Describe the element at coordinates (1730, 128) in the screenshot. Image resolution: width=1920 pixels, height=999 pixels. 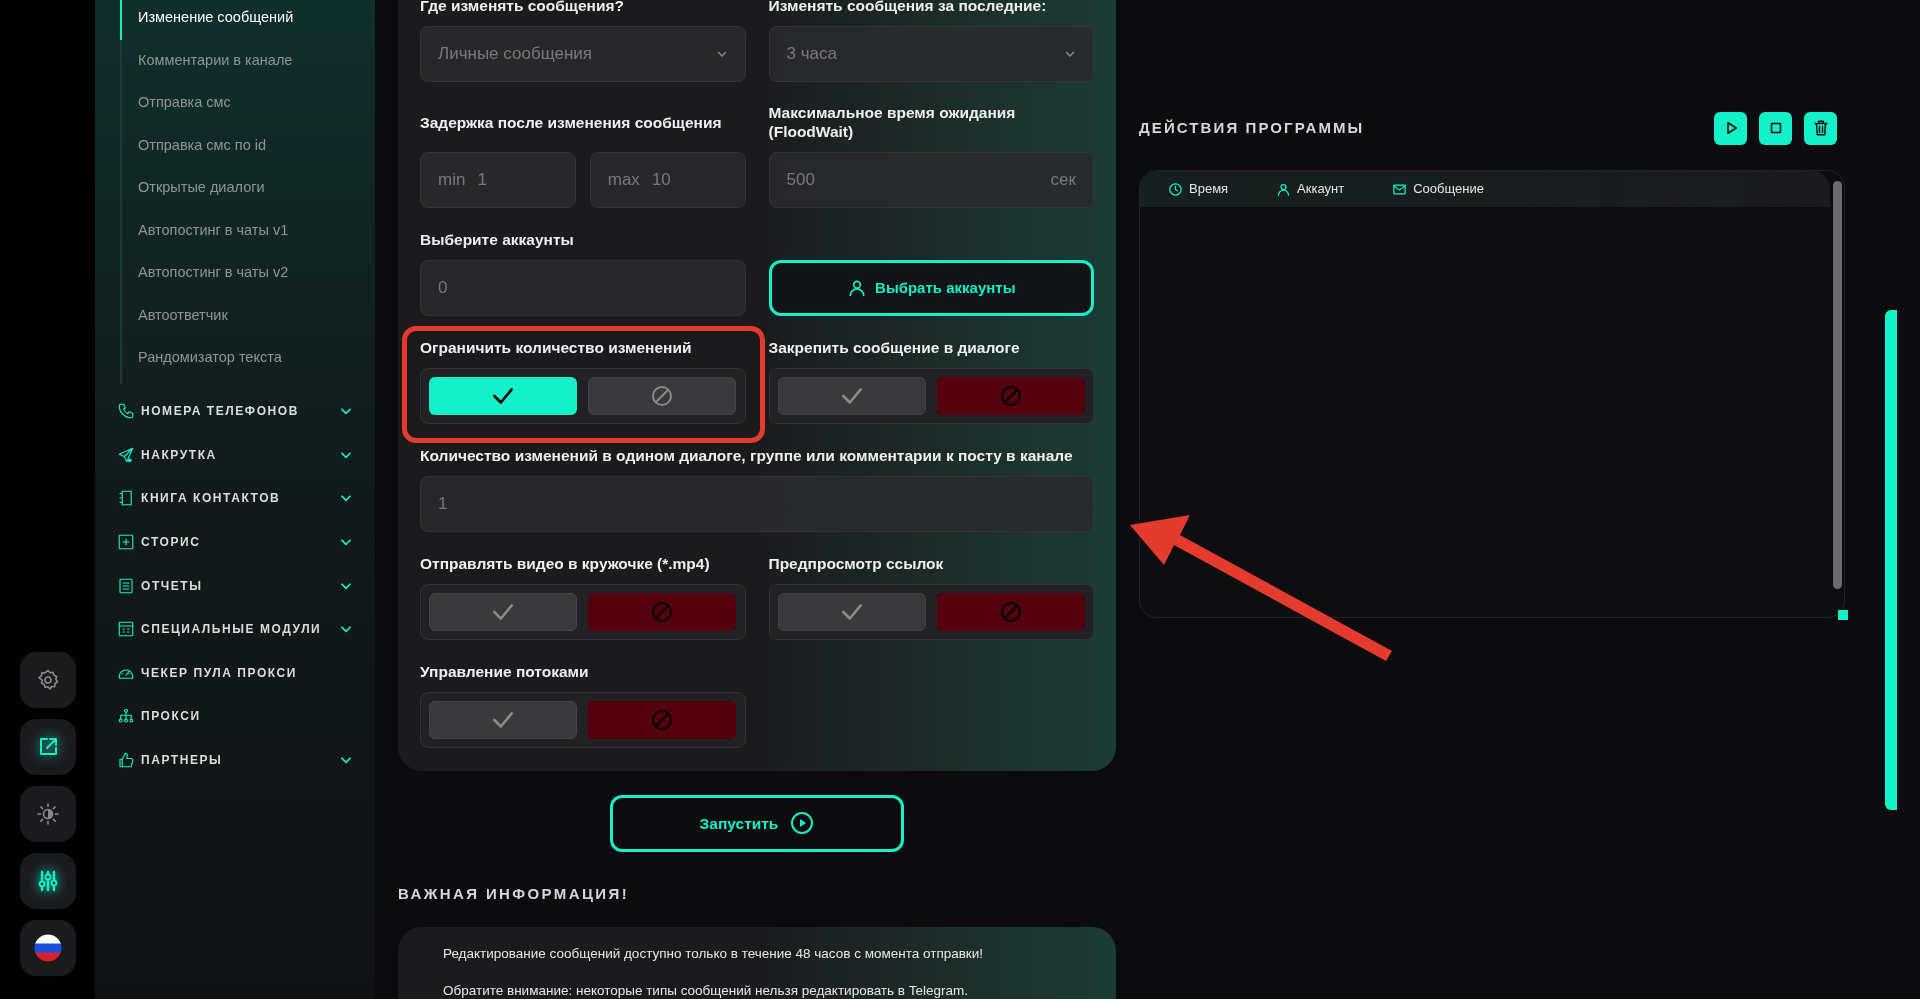
I see `play-button` at that location.